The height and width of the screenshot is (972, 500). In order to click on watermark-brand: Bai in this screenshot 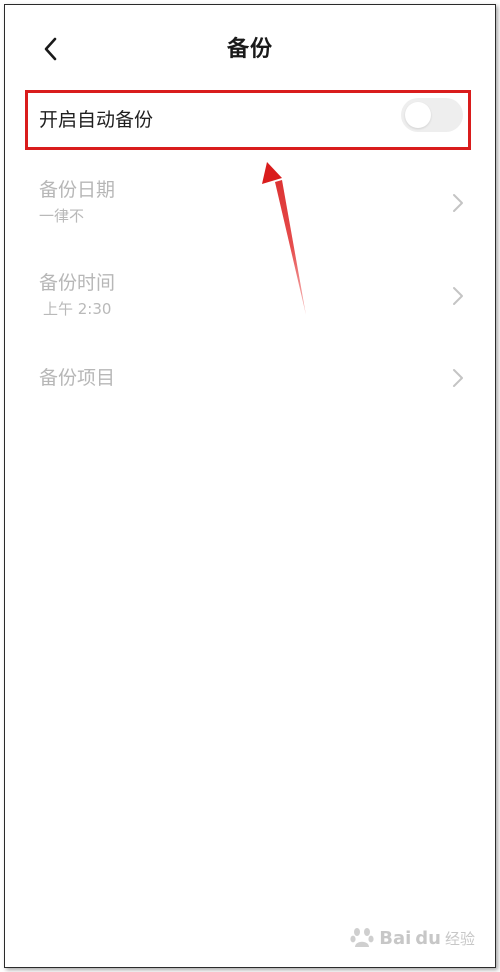, I will do `click(395, 938)`.